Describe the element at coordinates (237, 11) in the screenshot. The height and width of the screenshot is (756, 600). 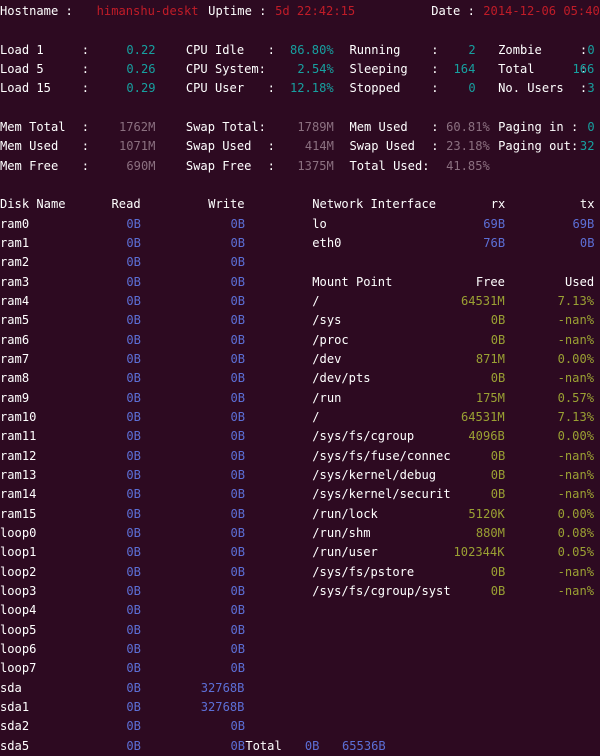
I see `uptime-label: Uptime :` at that location.